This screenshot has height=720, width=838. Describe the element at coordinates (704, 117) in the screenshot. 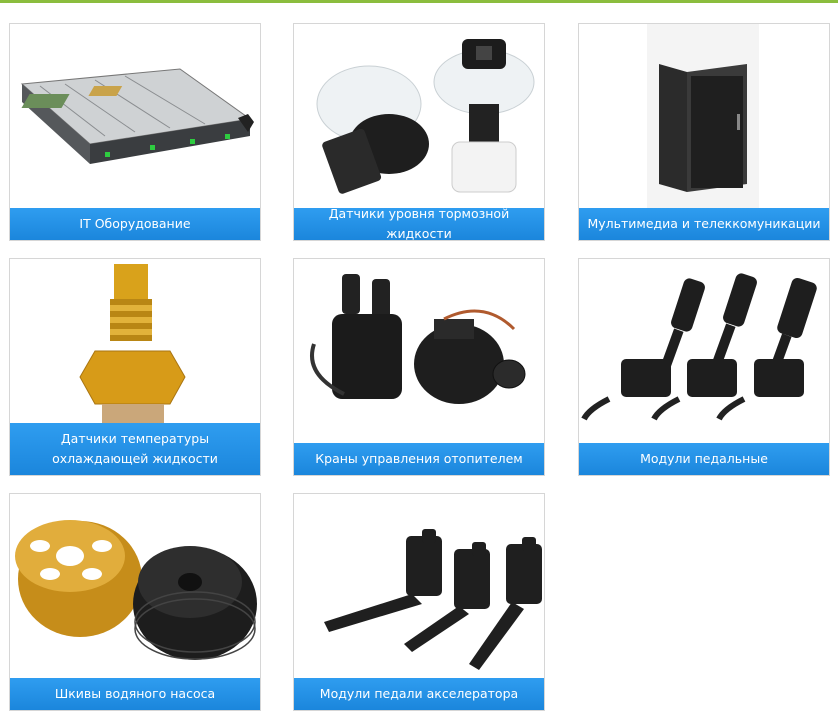

I see `telecom-cabinet-image` at that location.